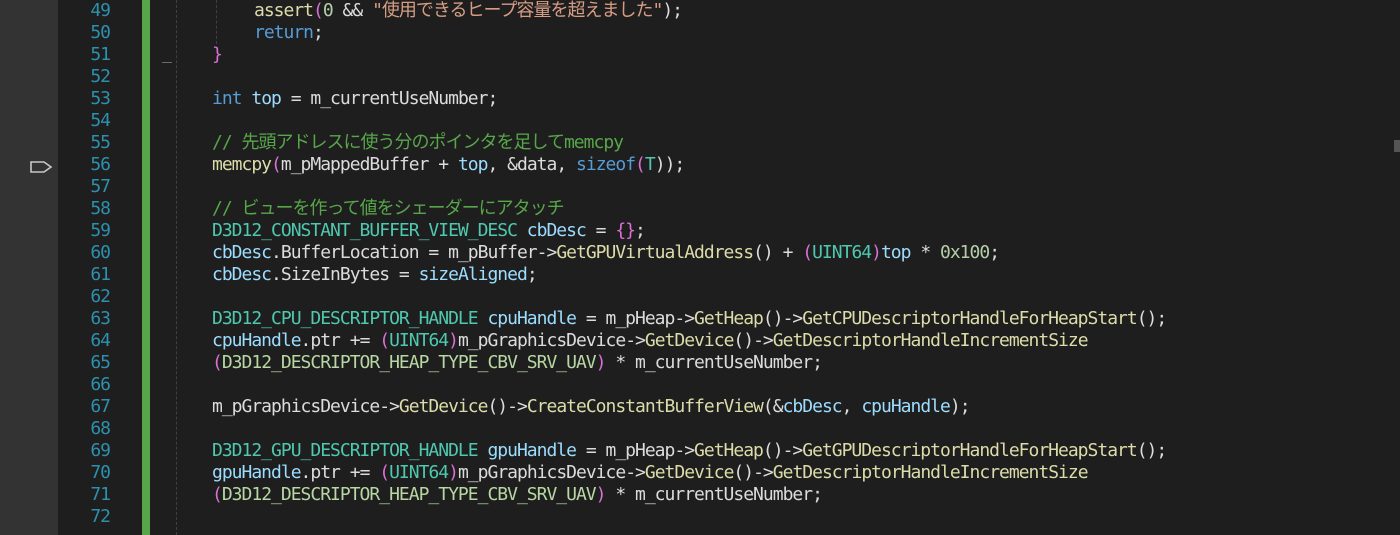  What do you see at coordinates (345, 318) in the screenshot?
I see `code-token: D3D12_CPU_DESCRIPTOR_HANDLE` at bounding box center [345, 318].